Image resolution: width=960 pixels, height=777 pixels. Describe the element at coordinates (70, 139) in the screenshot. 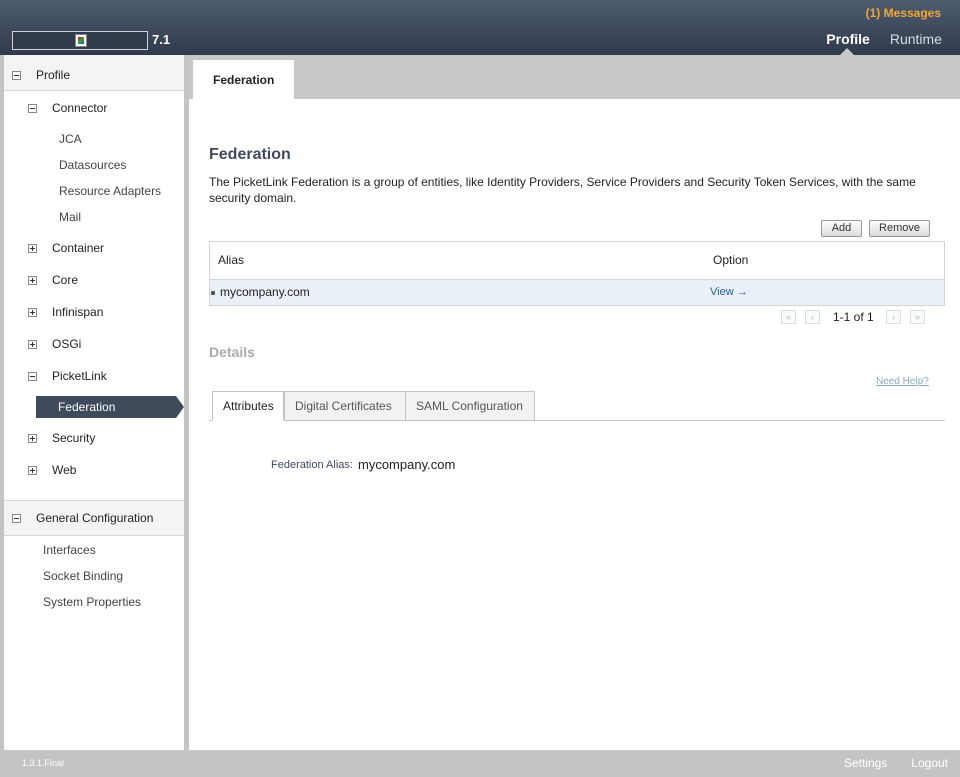

I see `sidebar-item-jca: JCA` at that location.